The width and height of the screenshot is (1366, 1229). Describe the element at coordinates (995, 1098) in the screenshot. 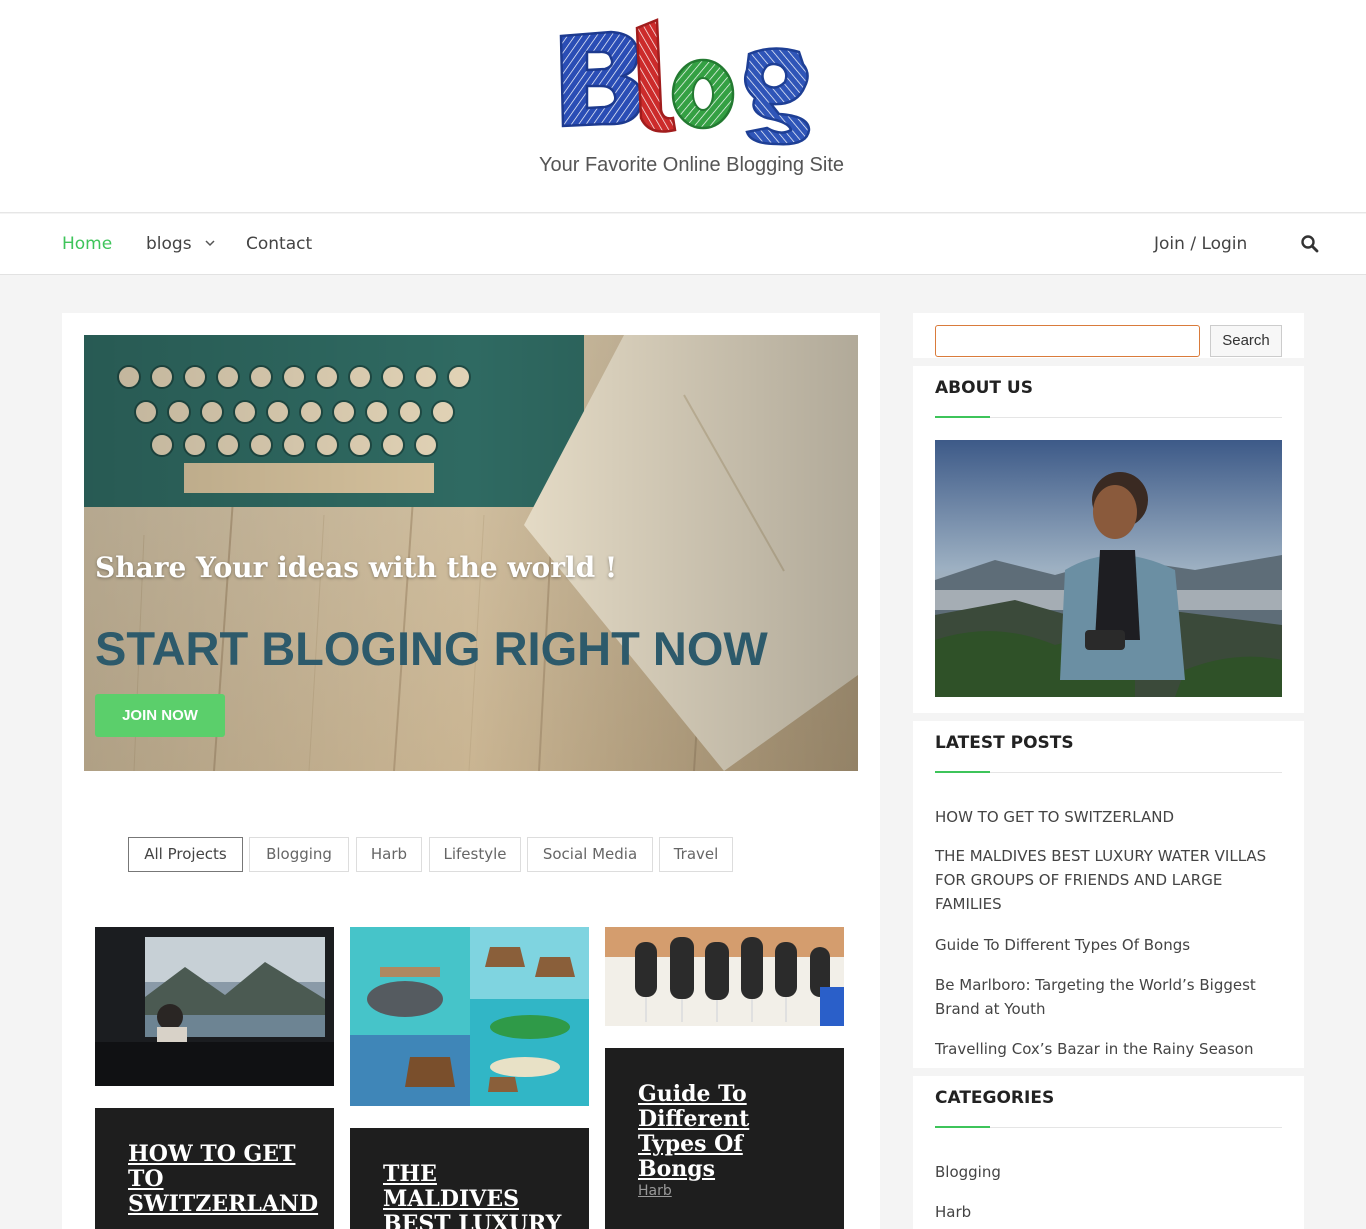

I see `categories-title: CATEGORIES` at that location.